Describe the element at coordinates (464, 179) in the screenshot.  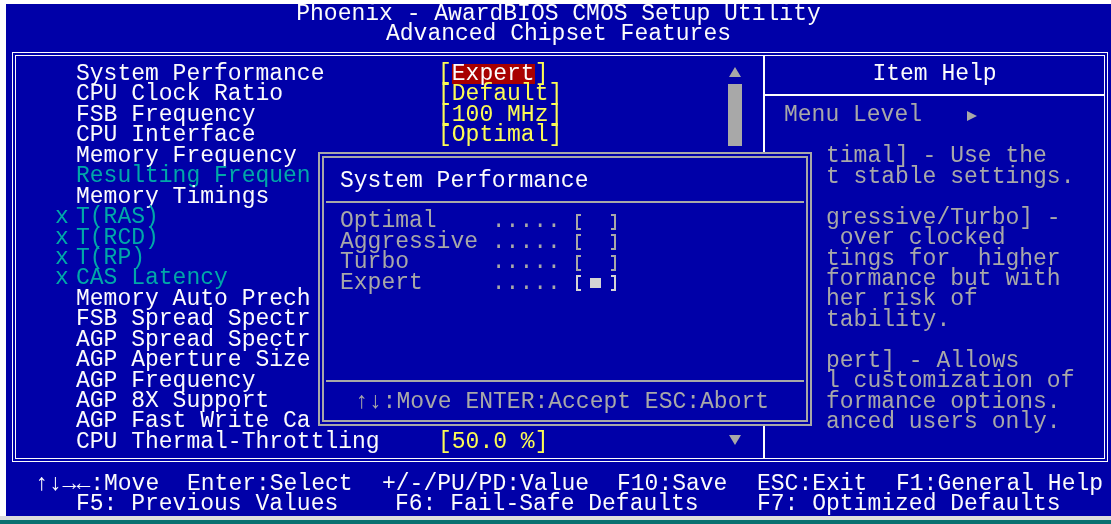
I see `dialog-title: System Performance` at that location.